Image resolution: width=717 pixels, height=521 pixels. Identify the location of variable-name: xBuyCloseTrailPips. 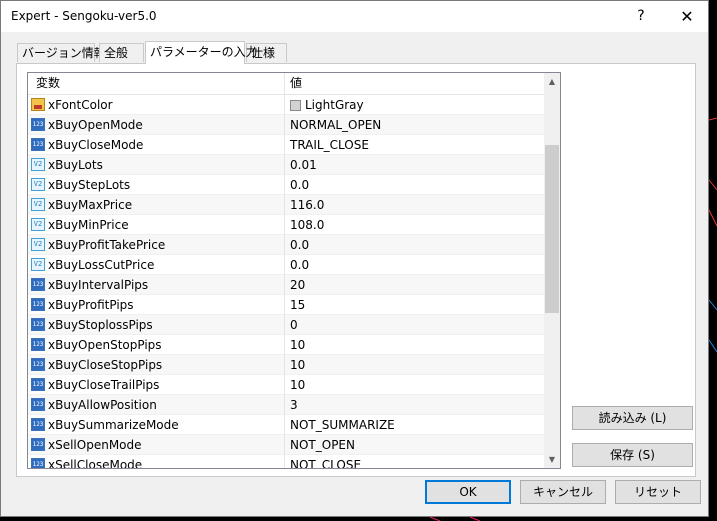
(104, 385).